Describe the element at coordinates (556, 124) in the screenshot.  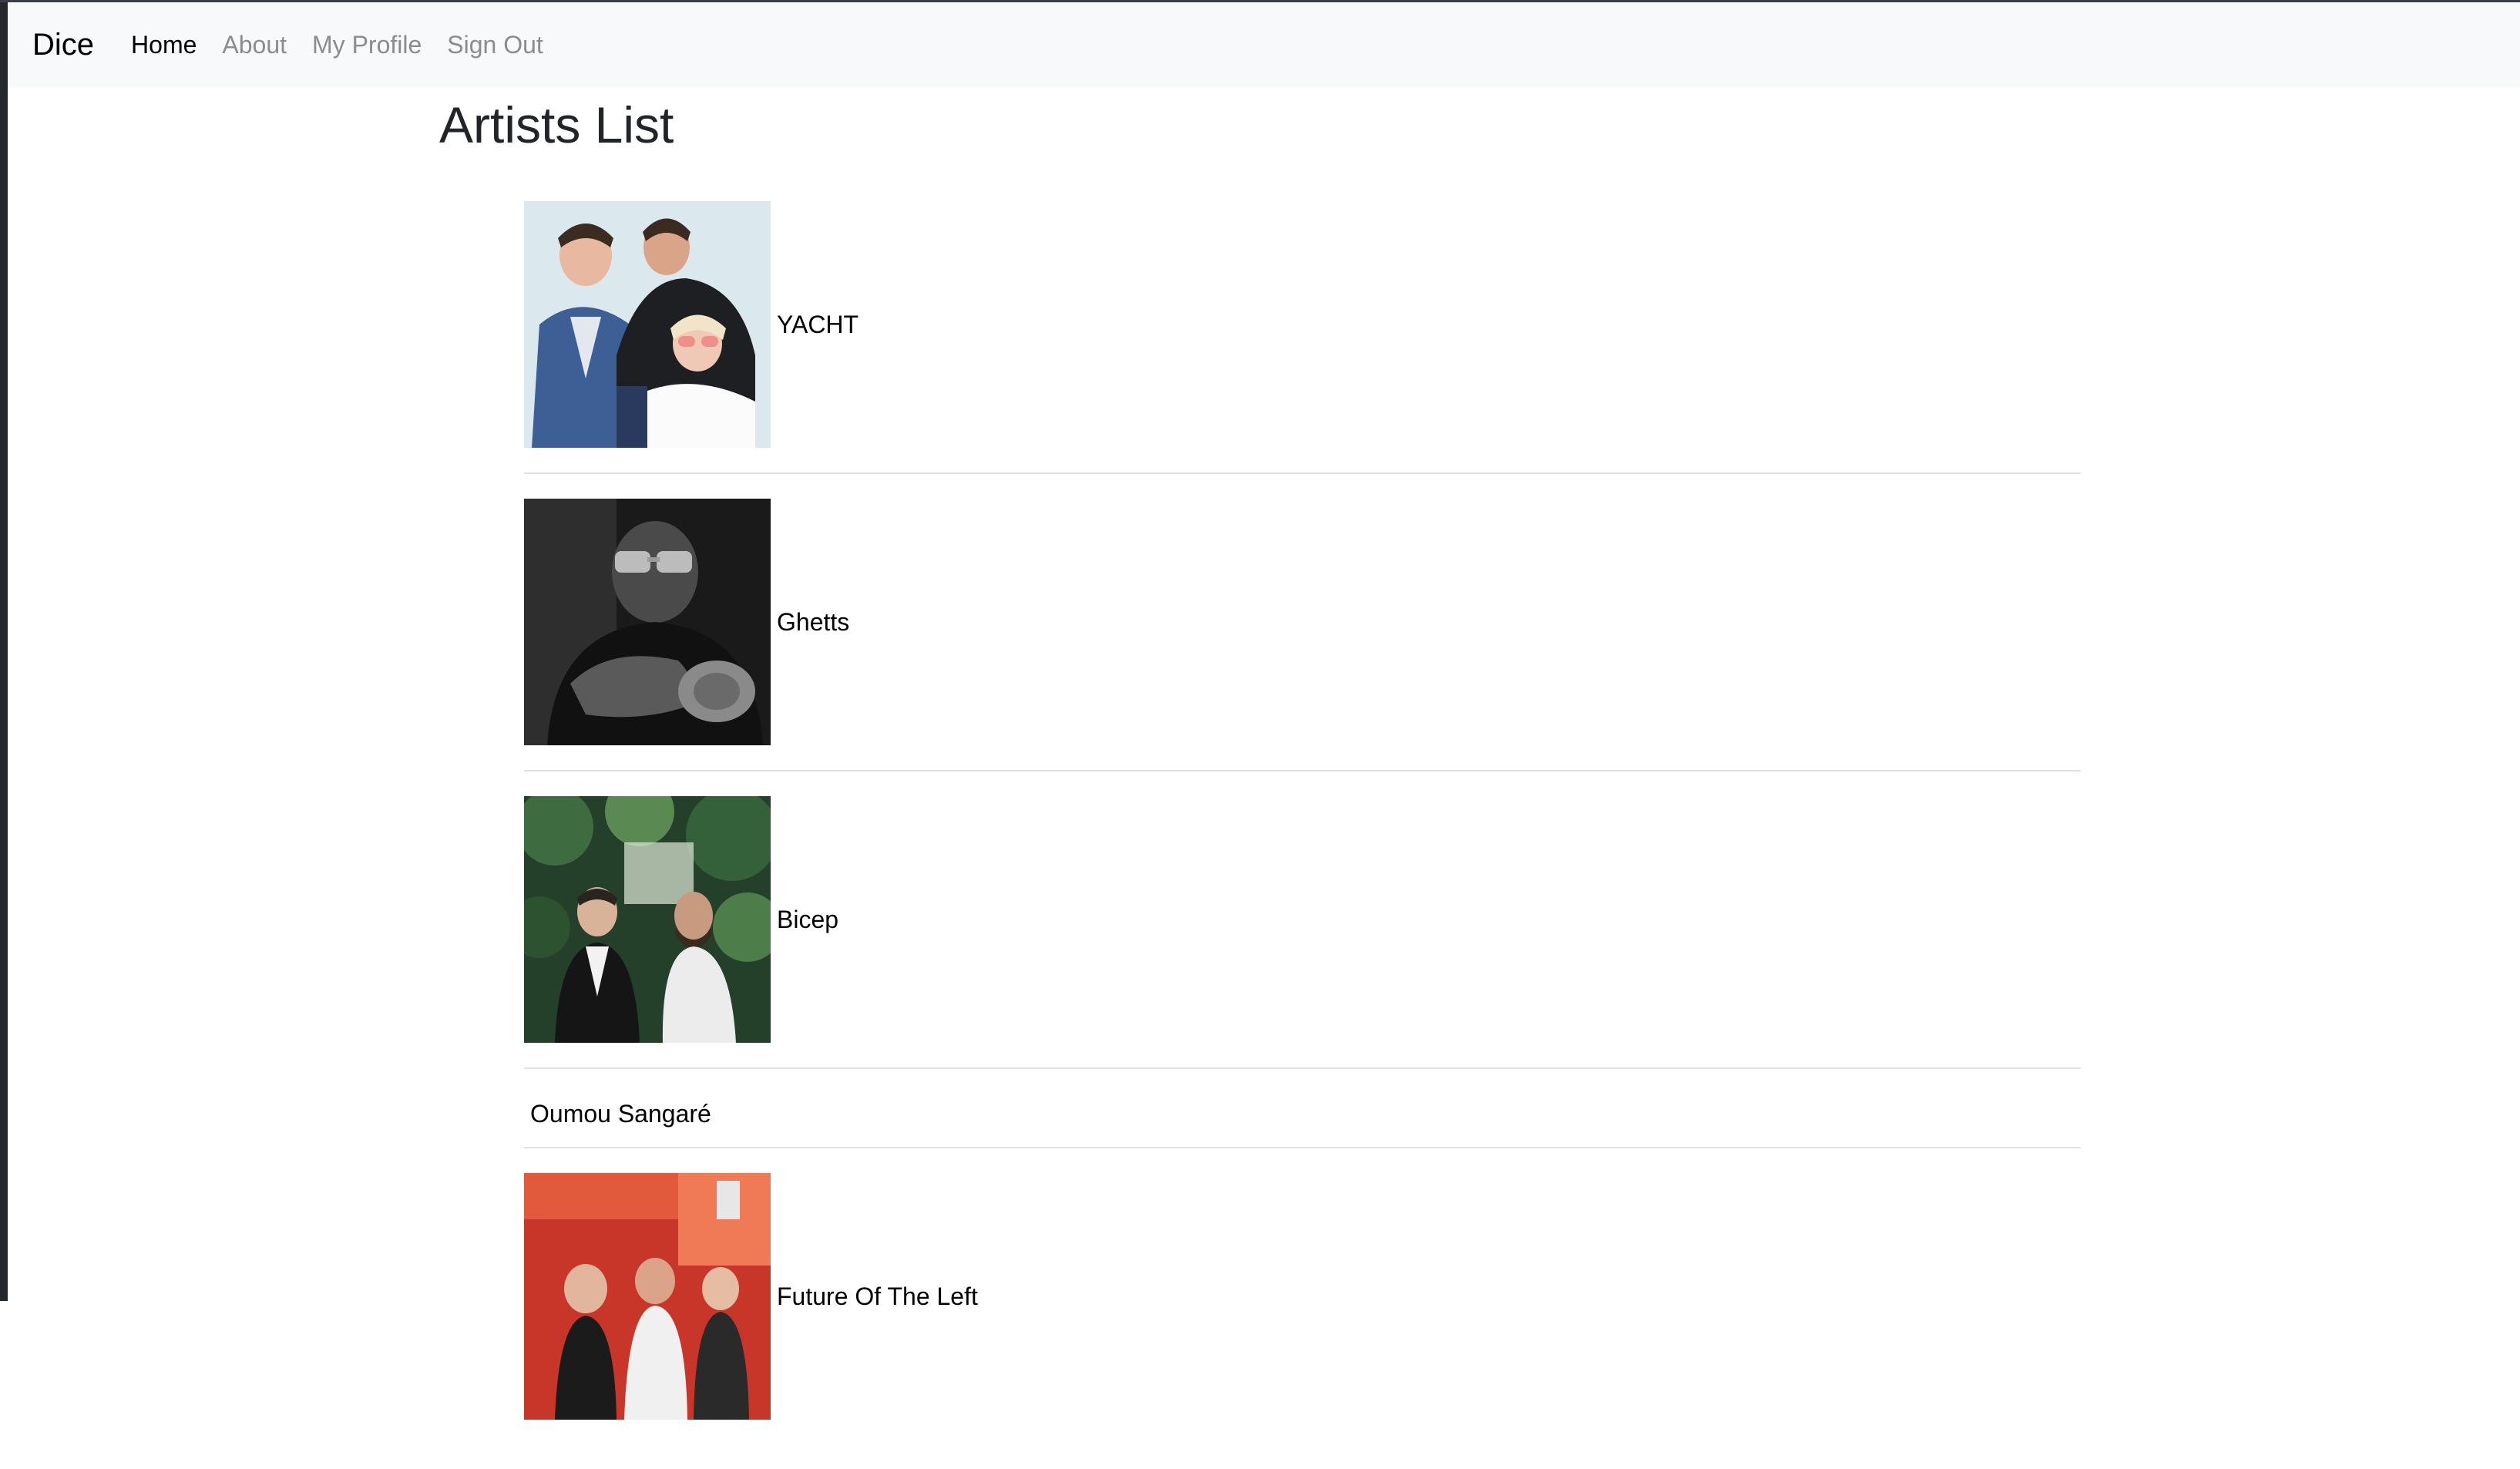
I see `page-title: Artists List` at that location.